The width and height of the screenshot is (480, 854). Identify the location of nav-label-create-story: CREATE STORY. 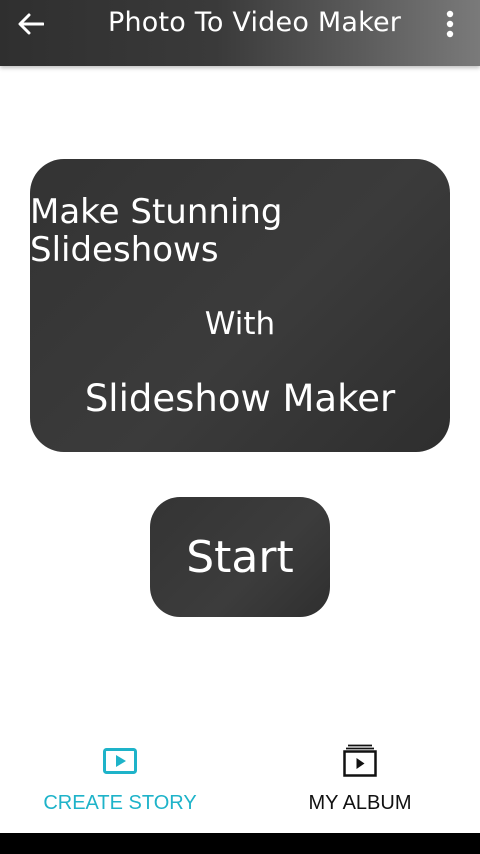
(120, 803).